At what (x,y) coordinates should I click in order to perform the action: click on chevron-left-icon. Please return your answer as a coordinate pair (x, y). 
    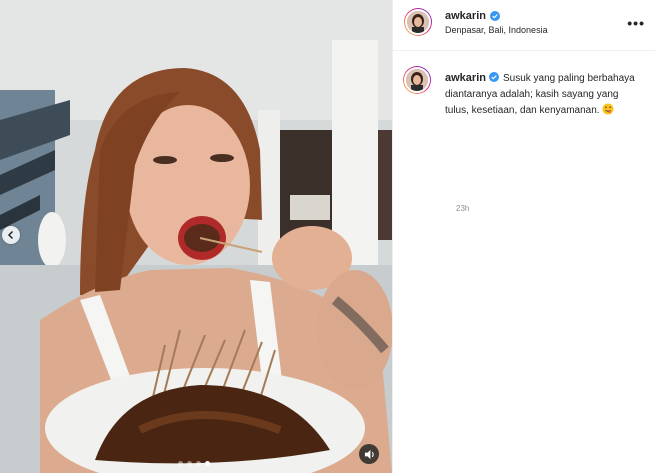
    Looking at the image, I should click on (10, 235).